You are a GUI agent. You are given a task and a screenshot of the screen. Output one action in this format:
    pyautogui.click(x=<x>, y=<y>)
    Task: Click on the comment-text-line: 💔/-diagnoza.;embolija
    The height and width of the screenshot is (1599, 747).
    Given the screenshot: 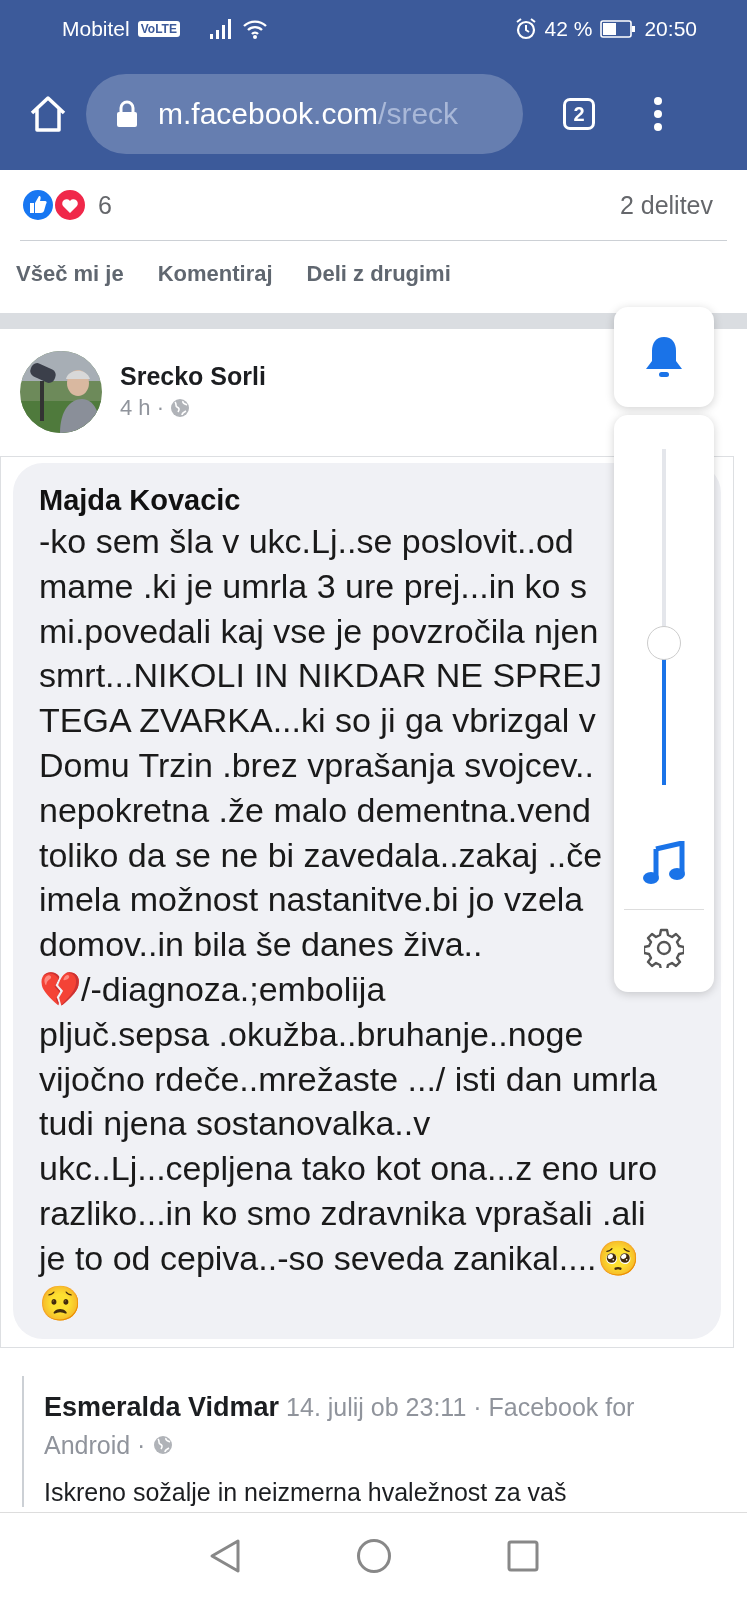 What is the action you would take?
    pyautogui.click(x=212, y=989)
    